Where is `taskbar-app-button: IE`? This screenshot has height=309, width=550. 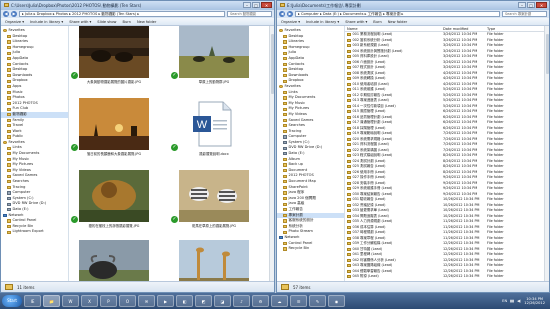 taskbar-app-button: IE is located at coordinates (32, 301).